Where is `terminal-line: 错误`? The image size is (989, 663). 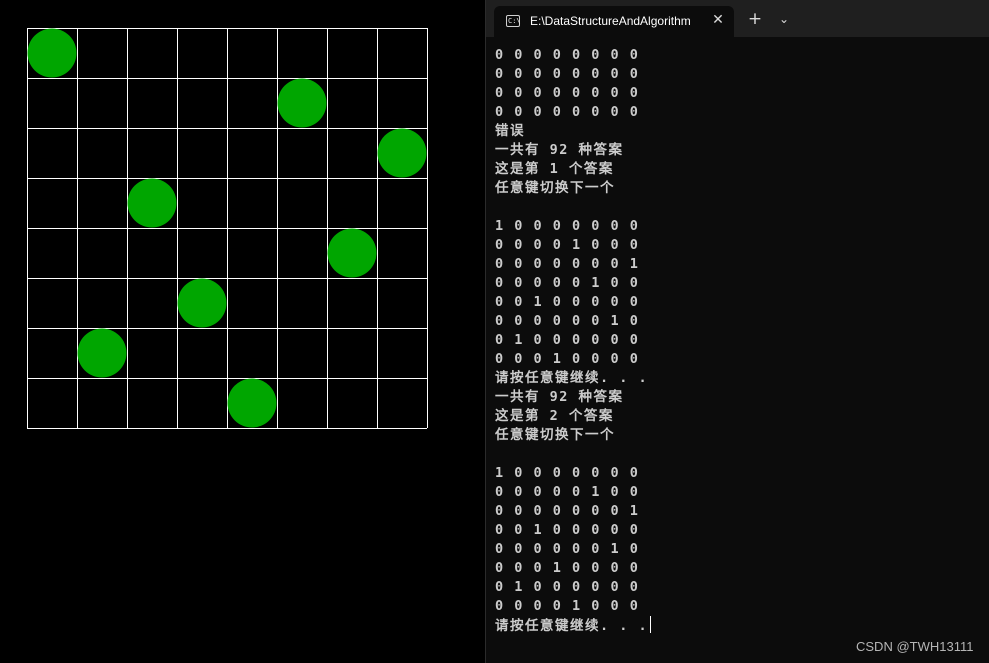 terminal-line: 错误 is located at coordinates (510, 131).